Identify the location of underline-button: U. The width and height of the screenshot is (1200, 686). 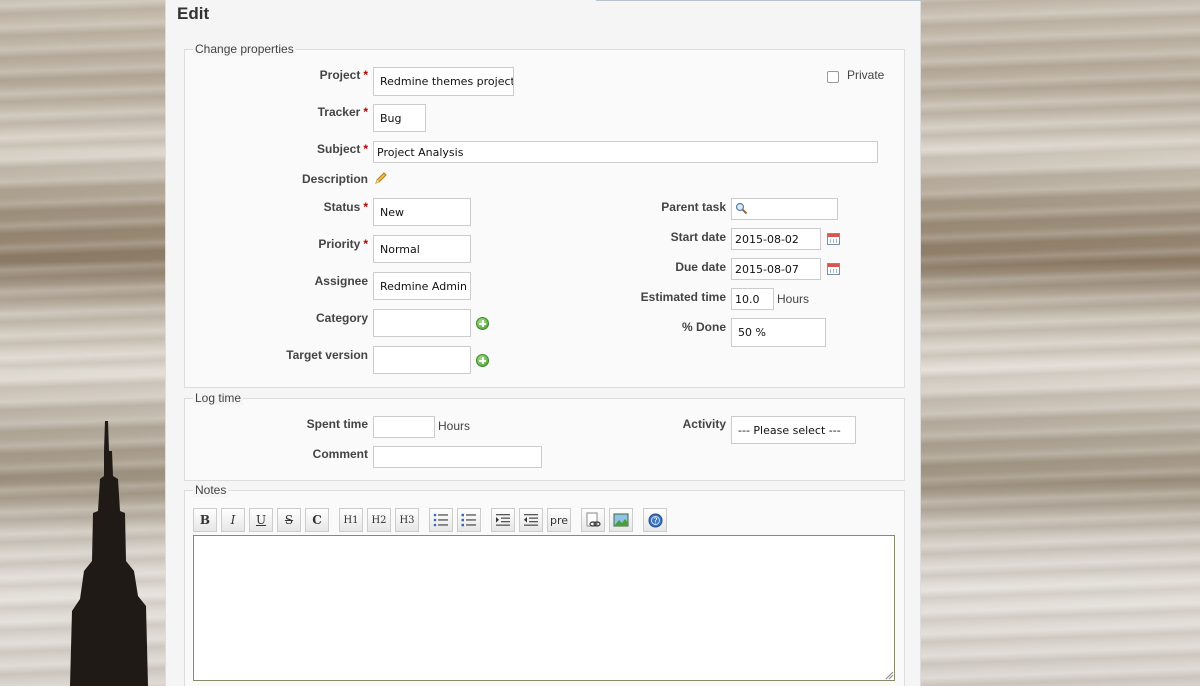
(261, 520).